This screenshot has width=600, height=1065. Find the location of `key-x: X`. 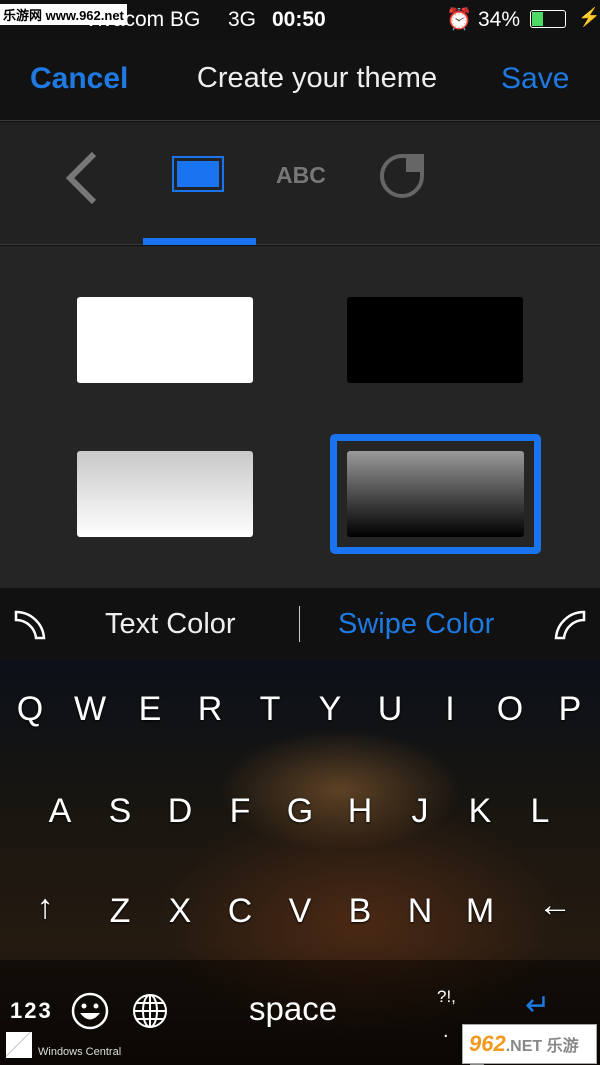

key-x: X is located at coordinates (180, 911).